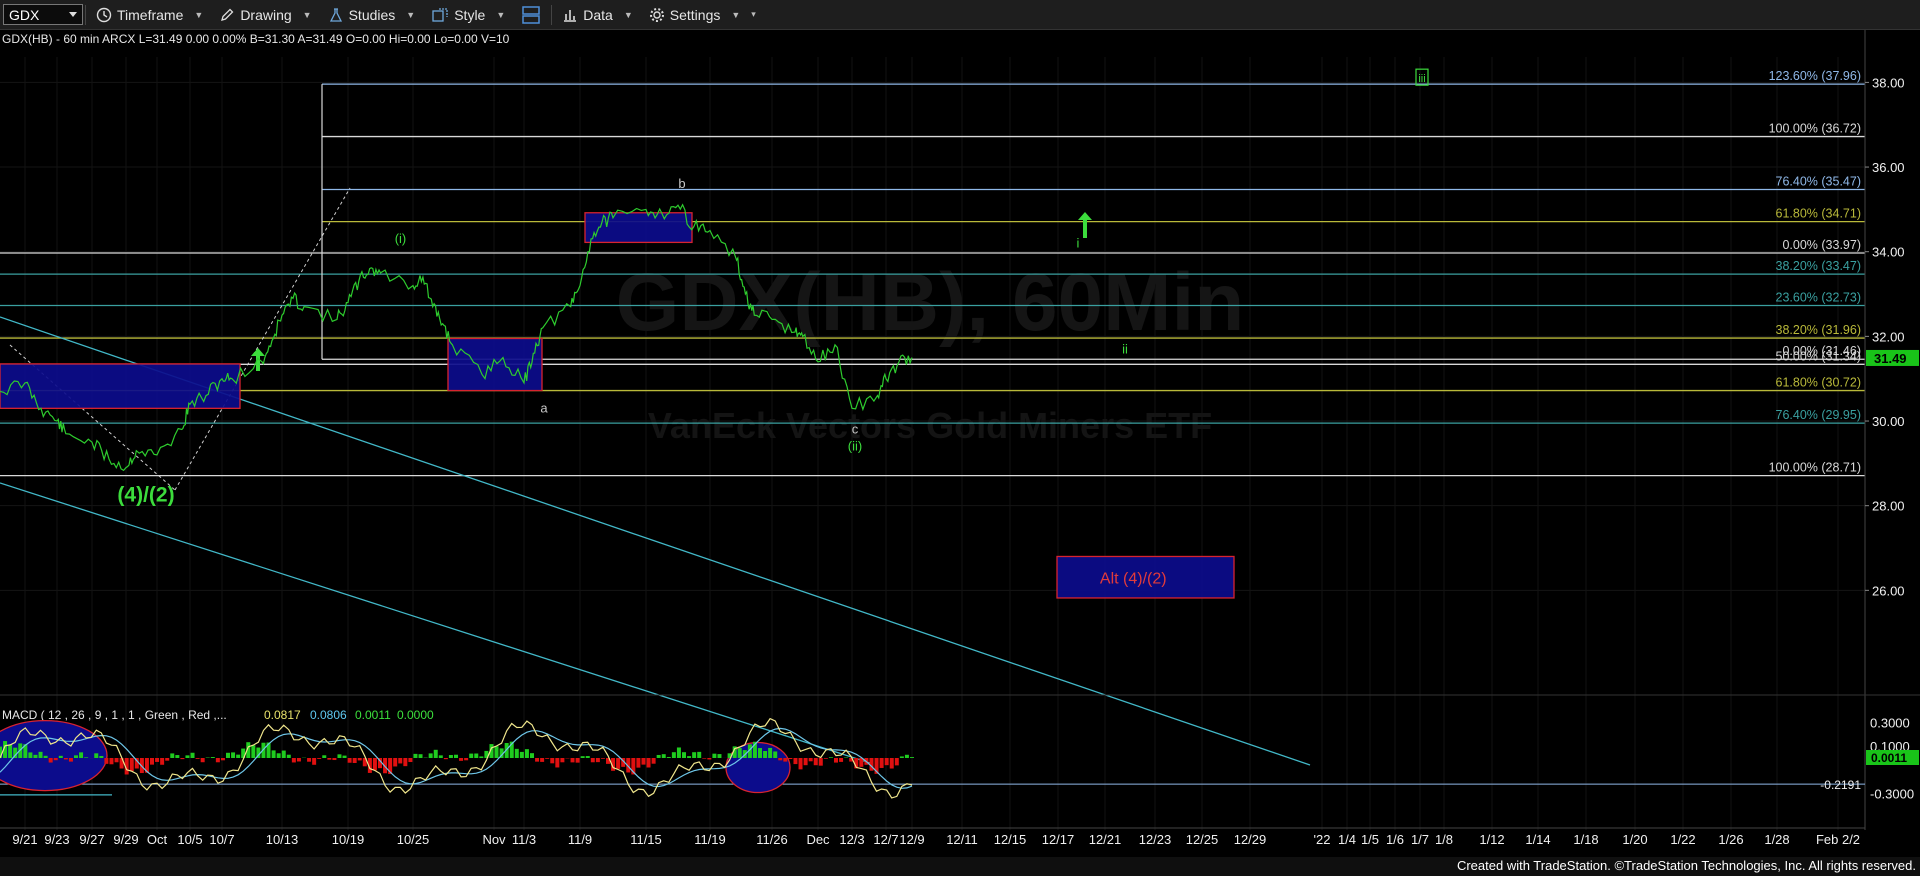 This screenshot has height=876, width=1920. What do you see at coordinates (1133, 578) in the screenshot?
I see `wave-label-alt: Alt (4)/(2)` at bounding box center [1133, 578].